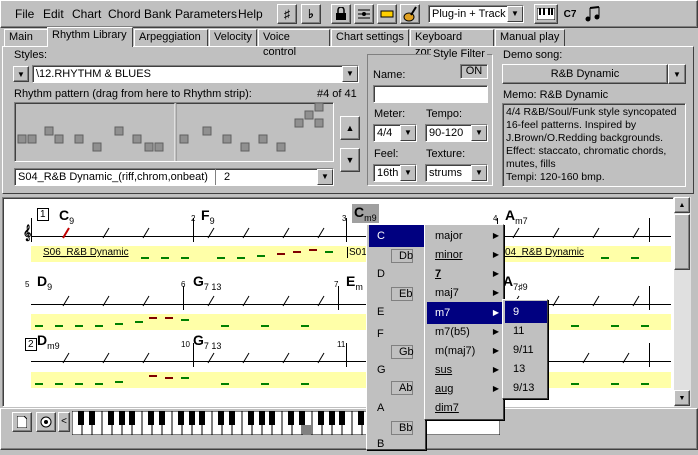 Image resolution: width=698 pixels, height=455 pixels. I want to click on texture-label: Texture:, so click(446, 154).